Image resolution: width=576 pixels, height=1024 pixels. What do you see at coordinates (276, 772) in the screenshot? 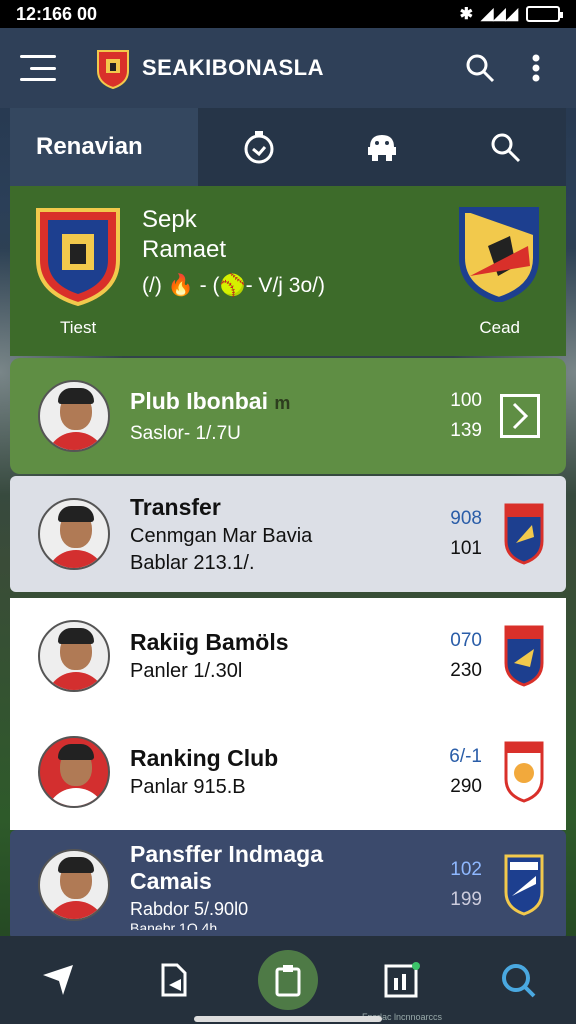
I see `list-item-text: Ranking Club Panlar 915.B` at bounding box center [276, 772].